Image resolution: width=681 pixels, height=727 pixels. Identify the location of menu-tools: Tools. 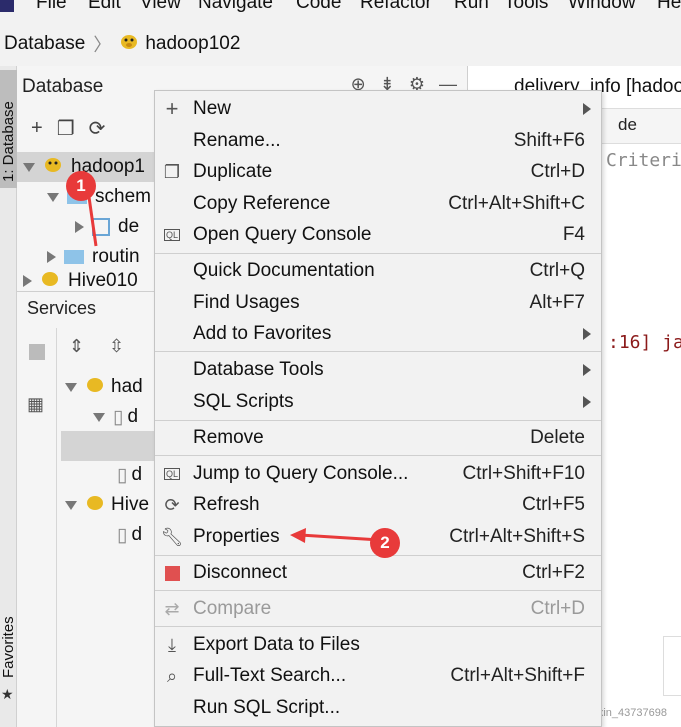
(526, 7).